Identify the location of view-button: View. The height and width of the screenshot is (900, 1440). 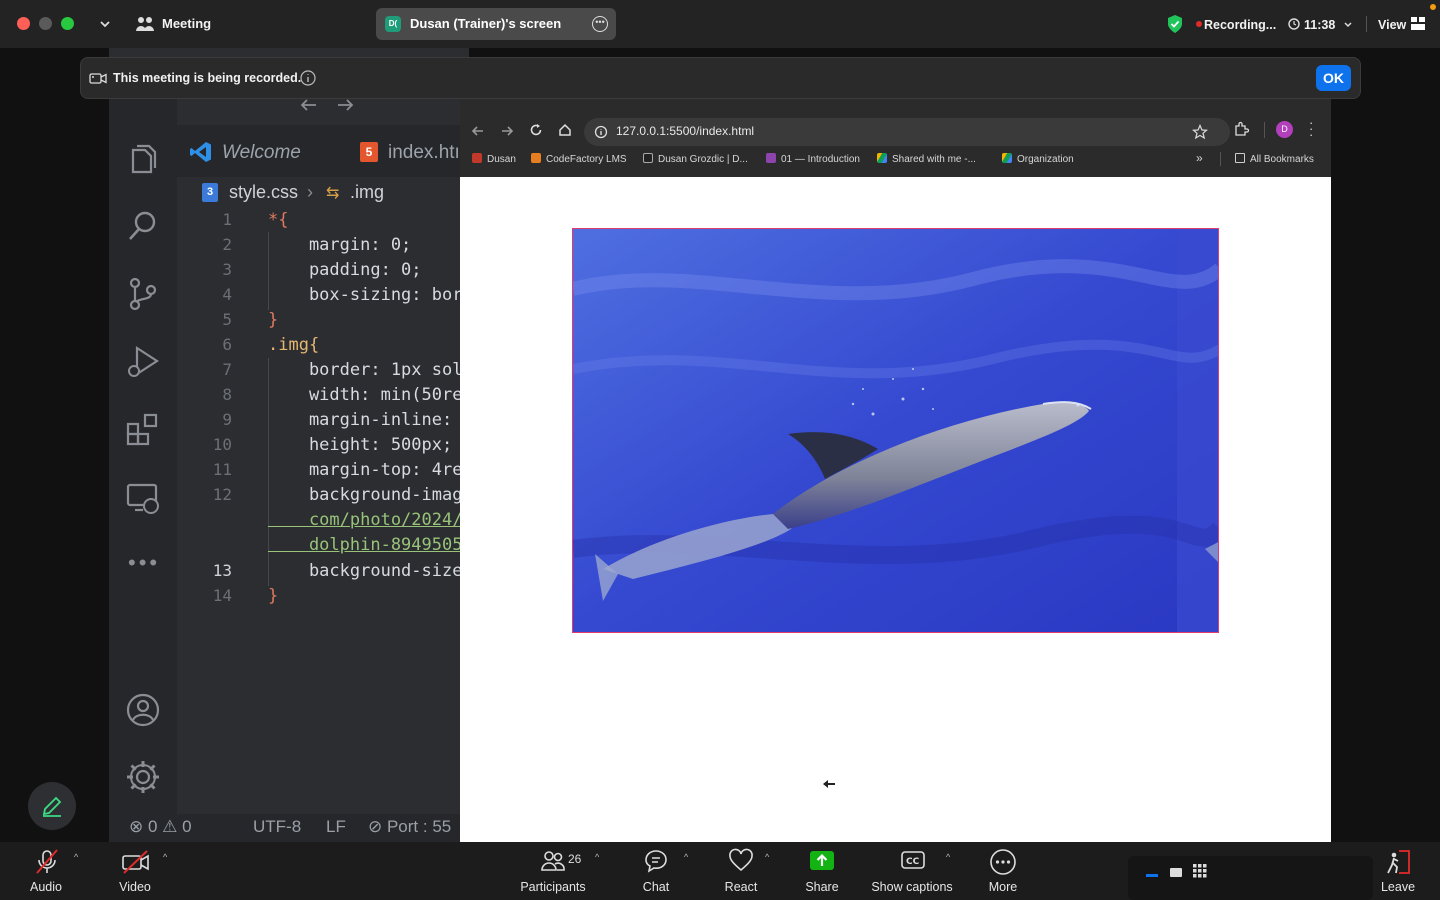
(1392, 25).